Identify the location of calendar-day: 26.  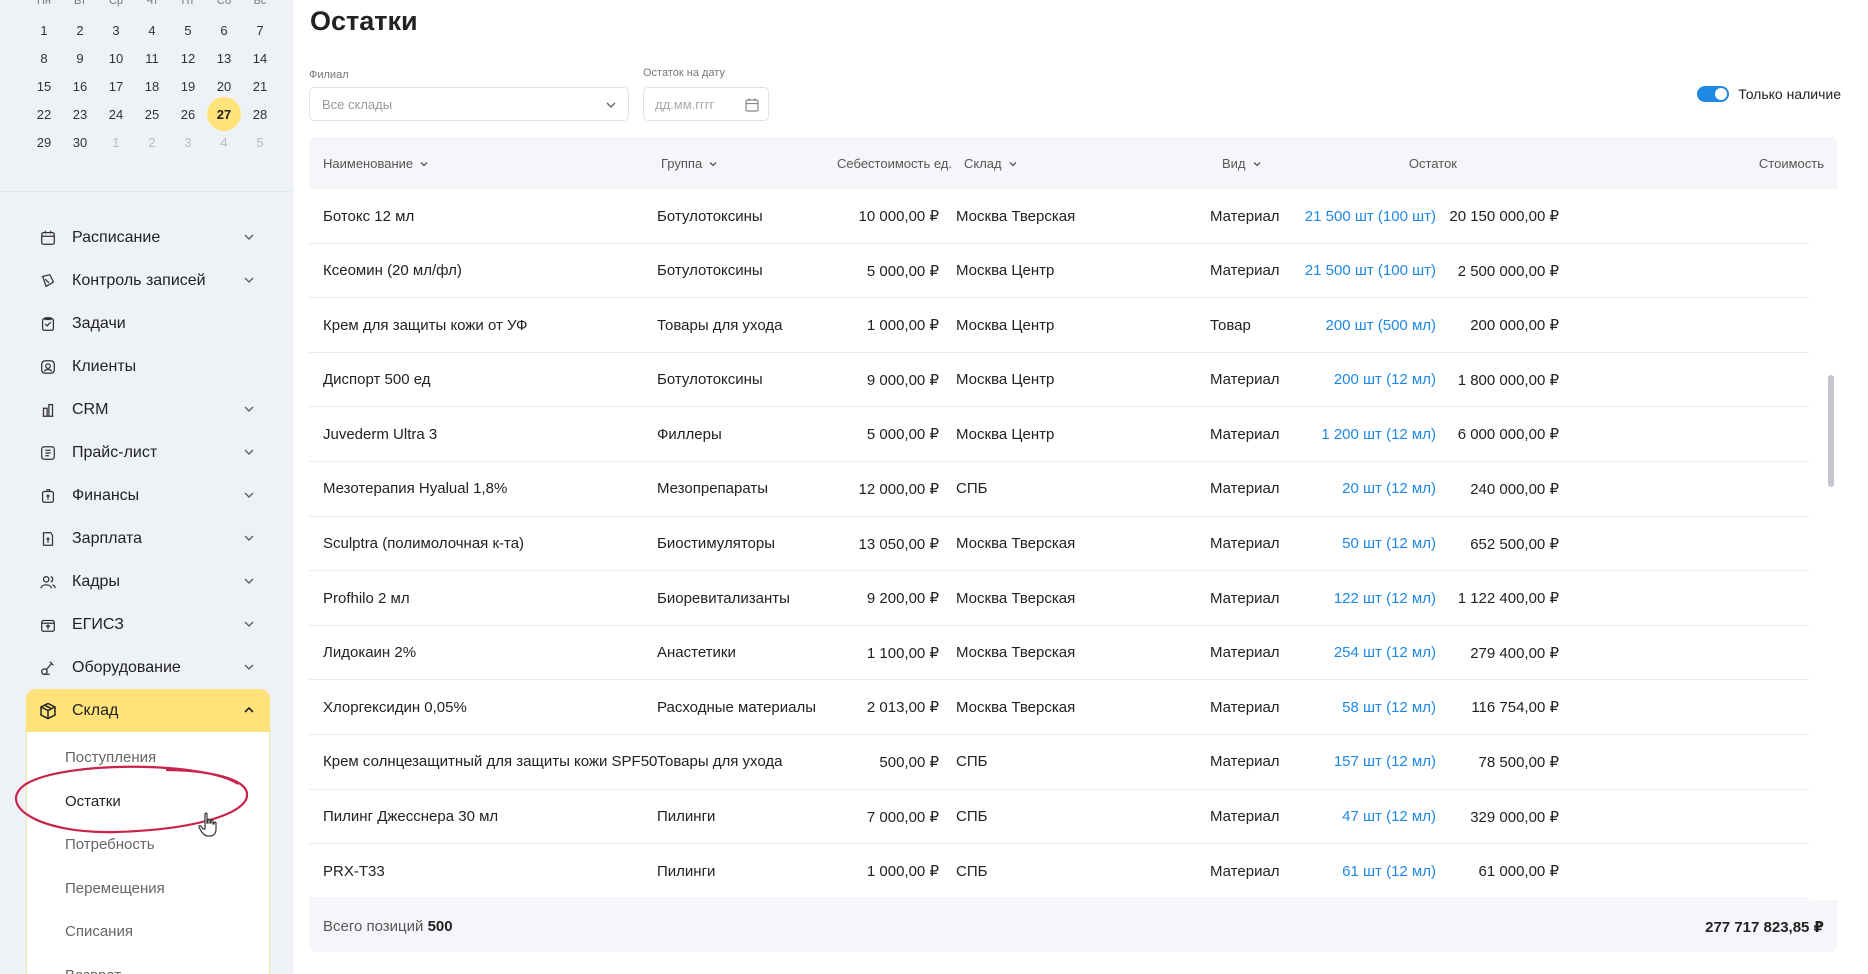
(188, 114).